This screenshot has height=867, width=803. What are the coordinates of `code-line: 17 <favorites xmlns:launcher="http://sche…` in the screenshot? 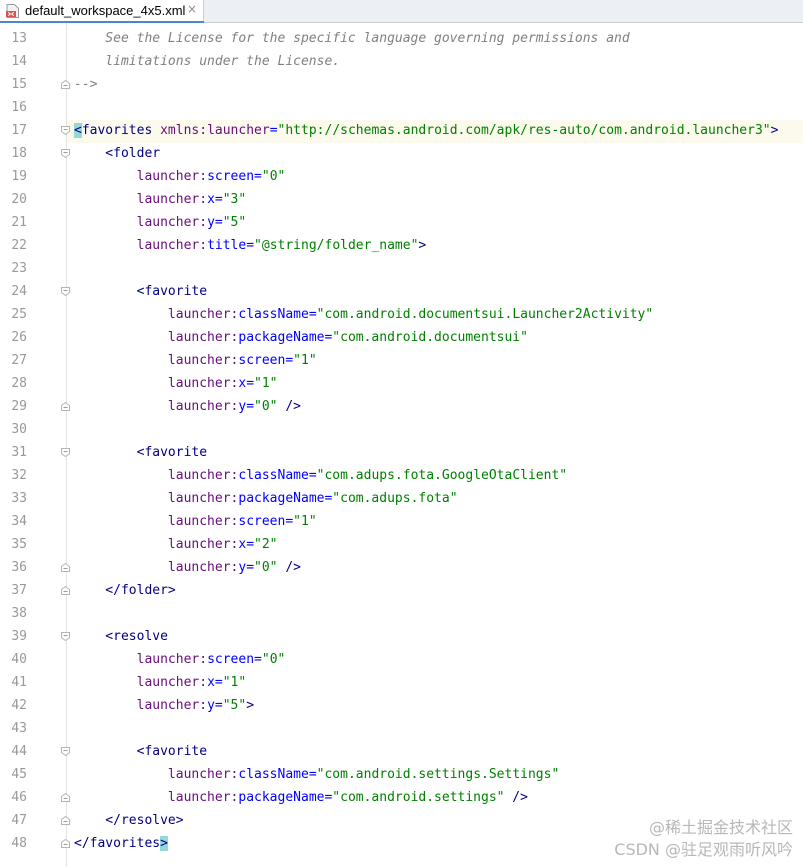 It's located at (401, 130).